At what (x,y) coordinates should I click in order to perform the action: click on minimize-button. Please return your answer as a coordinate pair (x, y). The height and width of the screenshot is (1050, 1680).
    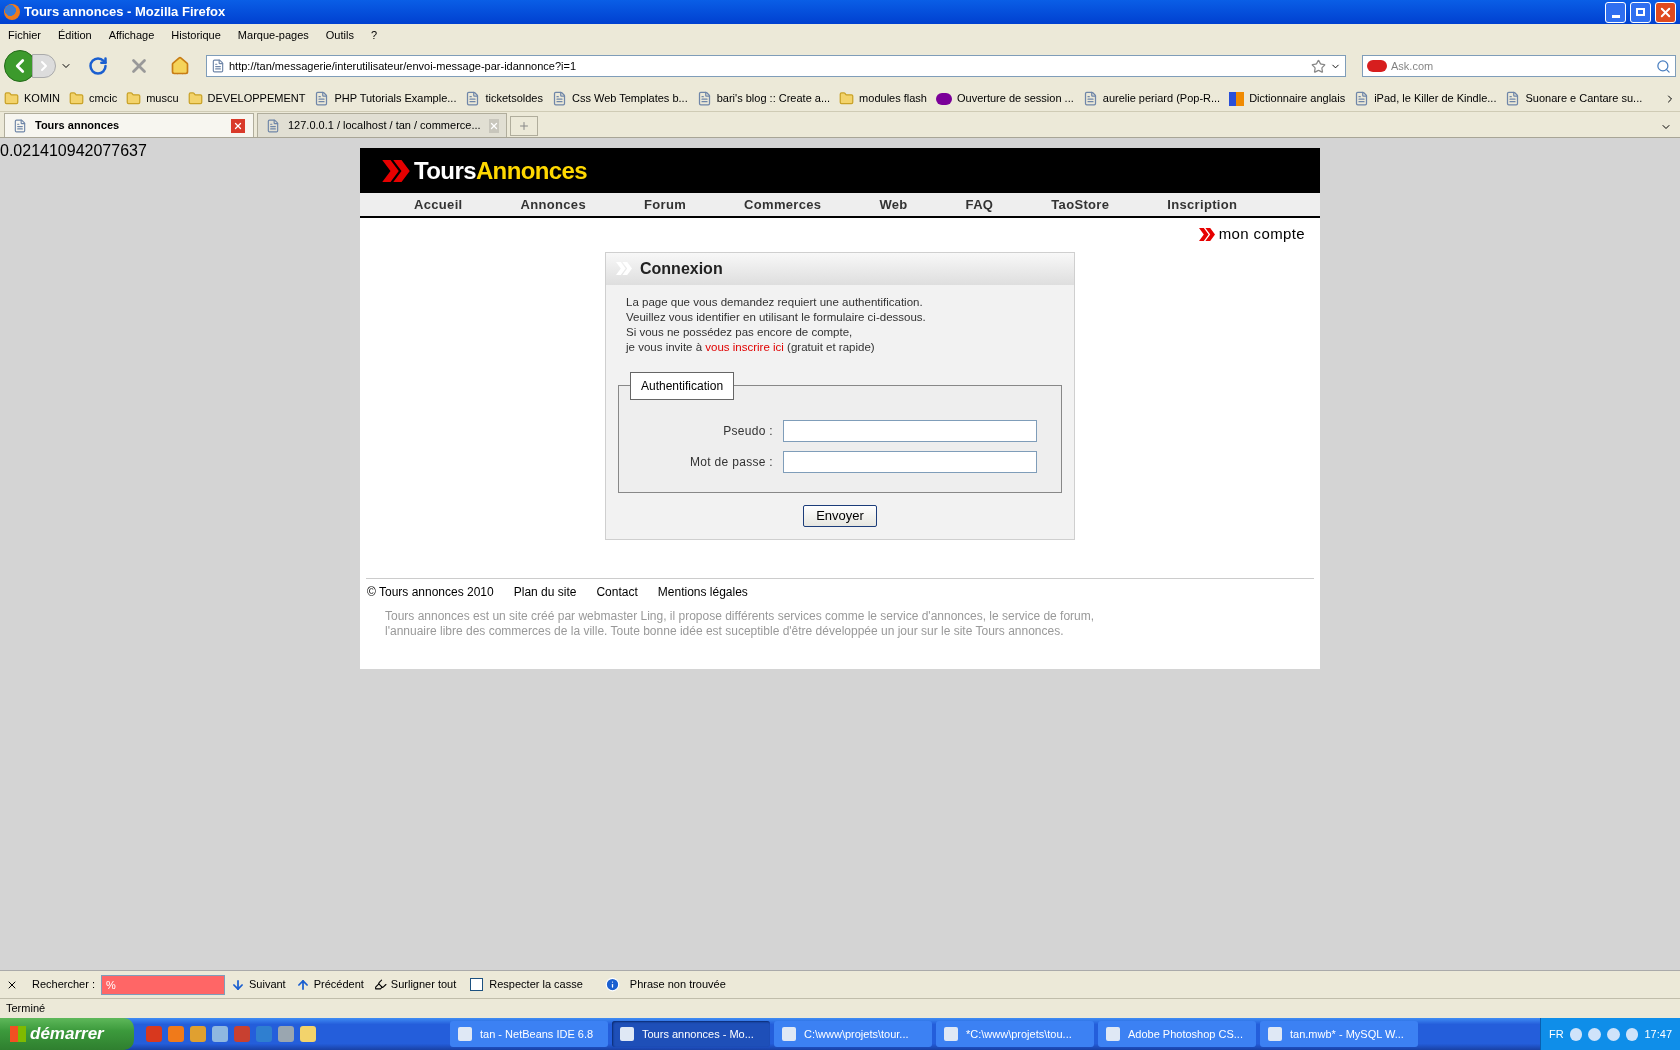
    Looking at the image, I should click on (1615, 12).